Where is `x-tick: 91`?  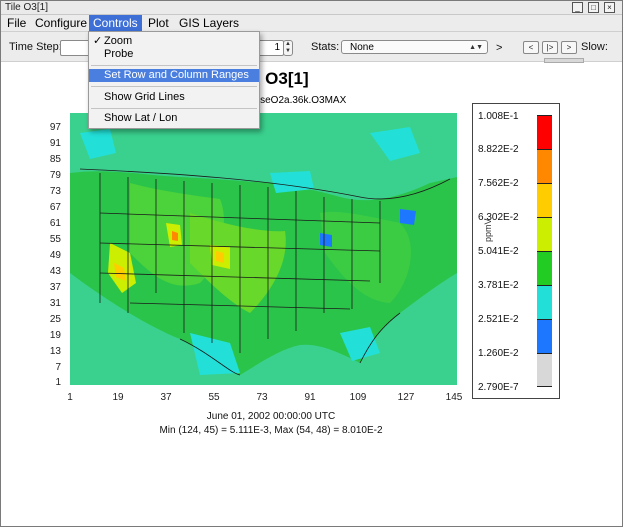
x-tick: 91 is located at coordinates (310, 397).